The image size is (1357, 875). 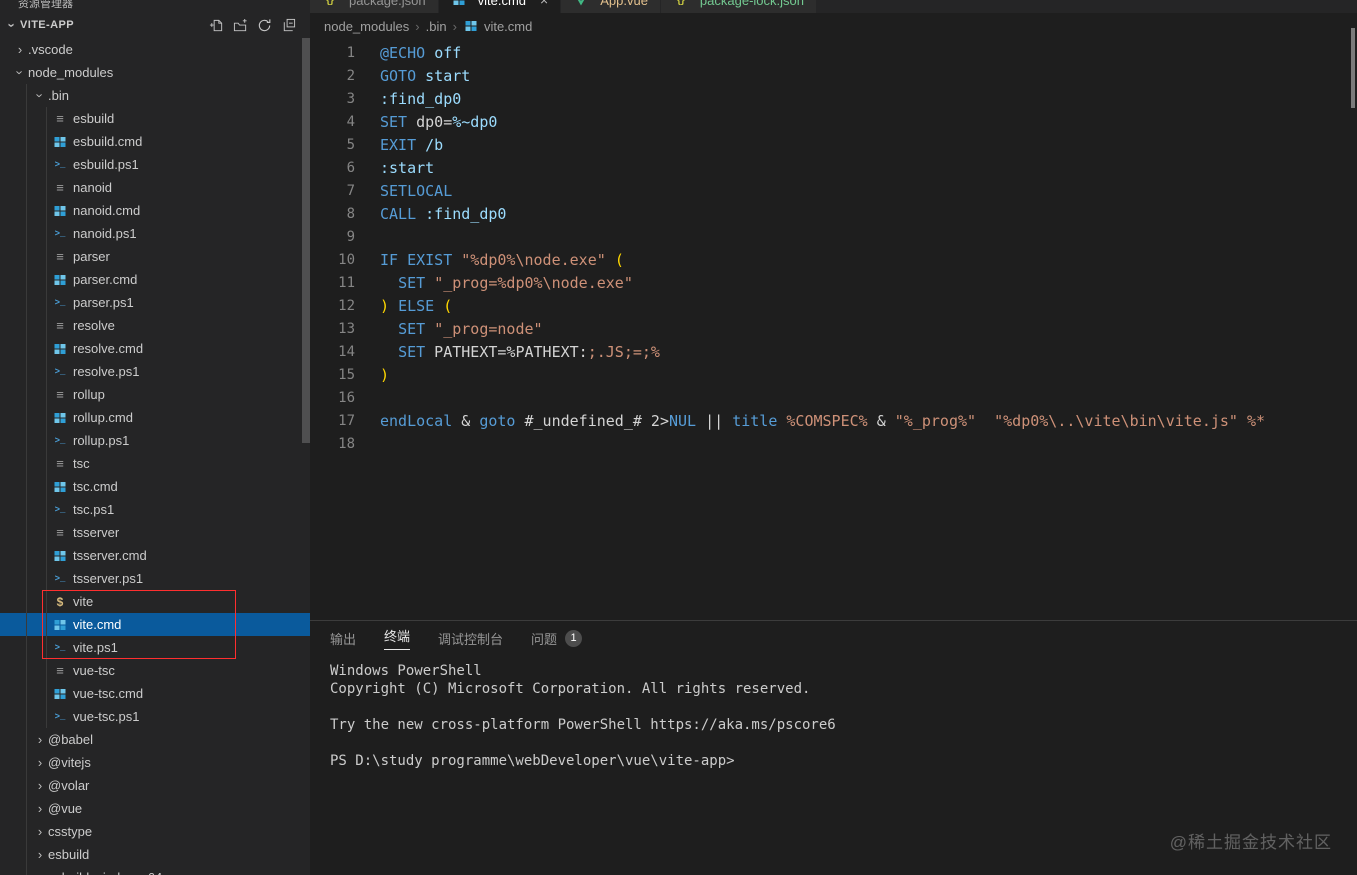 What do you see at coordinates (155, 693) in the screenshot?
I see `tree-item-vue-tsc.cmd: vue-tsc.cmd` at bounding box center [155, 693].